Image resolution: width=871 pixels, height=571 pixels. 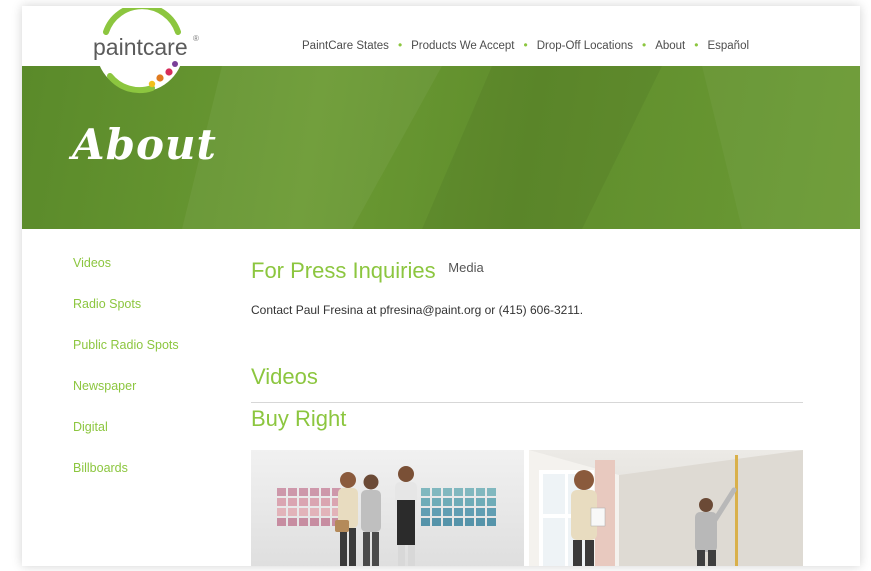 What do you see at coordinates (728, 46) in the screenshot?
I see `nav-espanol: Español` at bounding box center [728, 46].